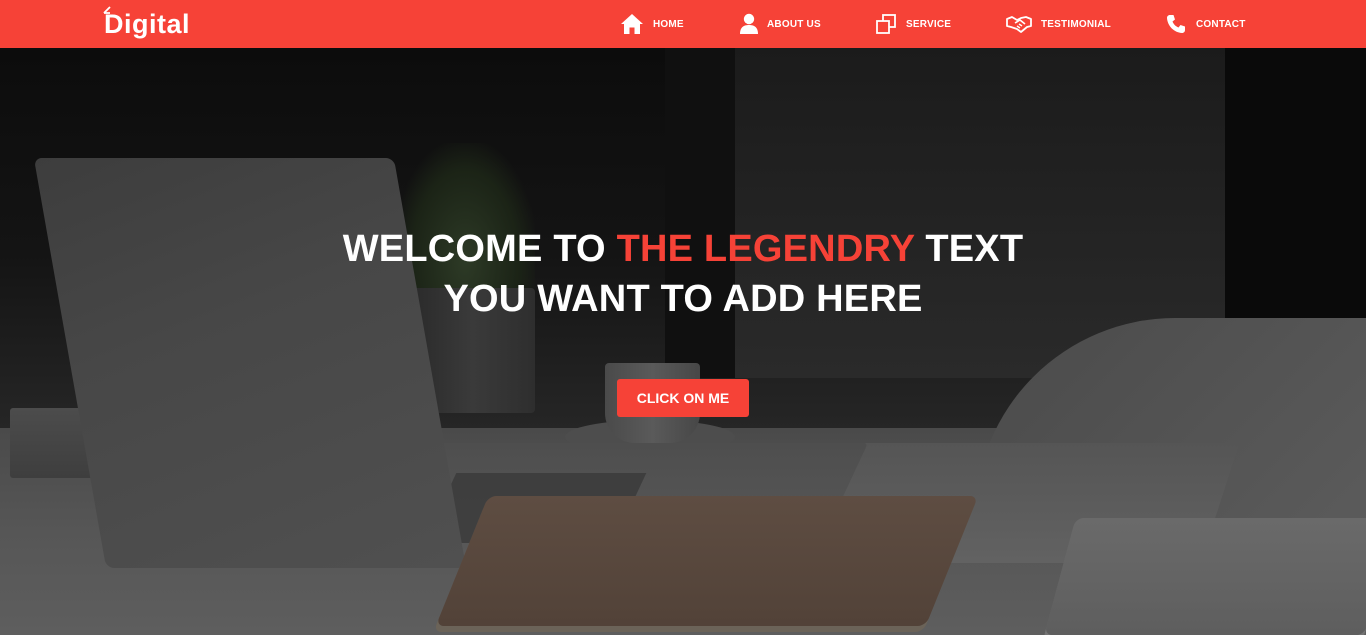 The image size is (1366, 635). I want to click on hero-title-part: TEXT, so click(969, 249).